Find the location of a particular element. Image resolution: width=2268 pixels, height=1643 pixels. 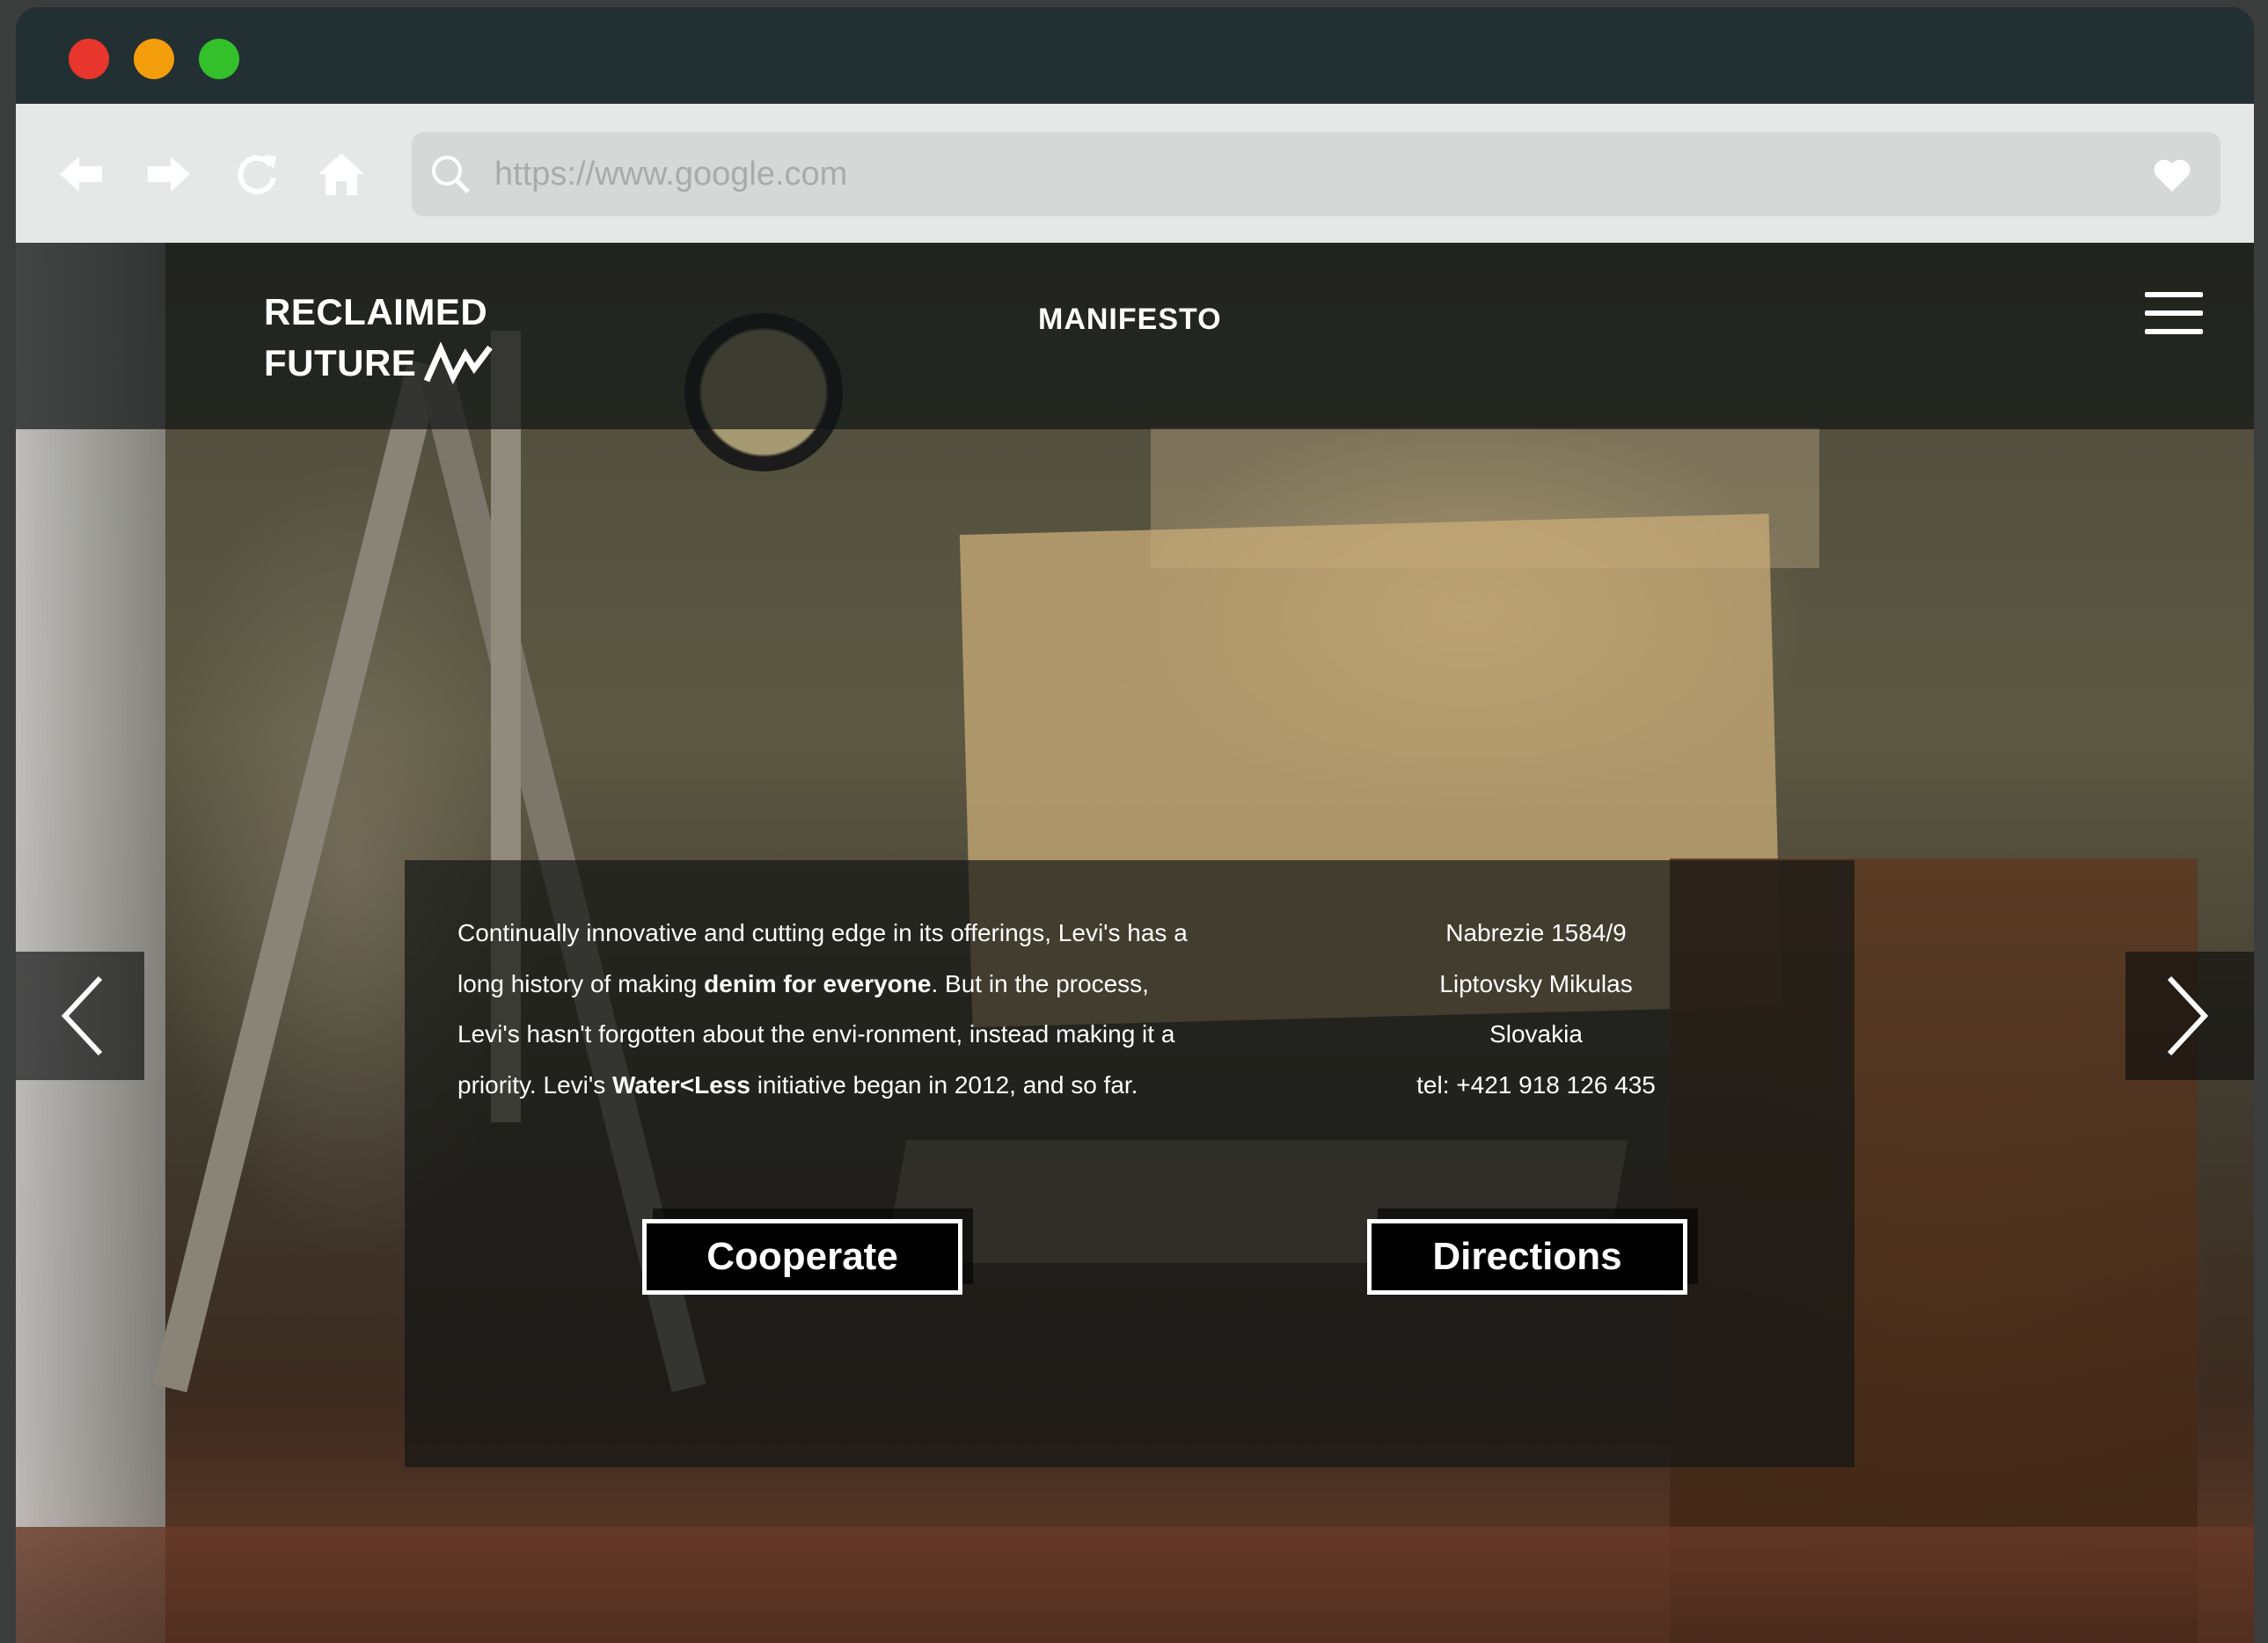

address-bar: https://www.google.com is located at coordinates (1316, 174).